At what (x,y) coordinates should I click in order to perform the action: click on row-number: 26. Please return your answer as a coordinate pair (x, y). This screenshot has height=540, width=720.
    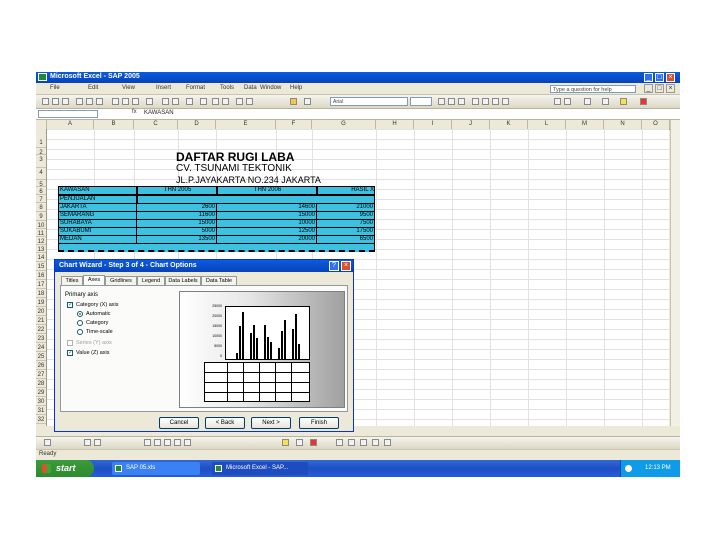
    Looking at the image, I should click on (41, 365).